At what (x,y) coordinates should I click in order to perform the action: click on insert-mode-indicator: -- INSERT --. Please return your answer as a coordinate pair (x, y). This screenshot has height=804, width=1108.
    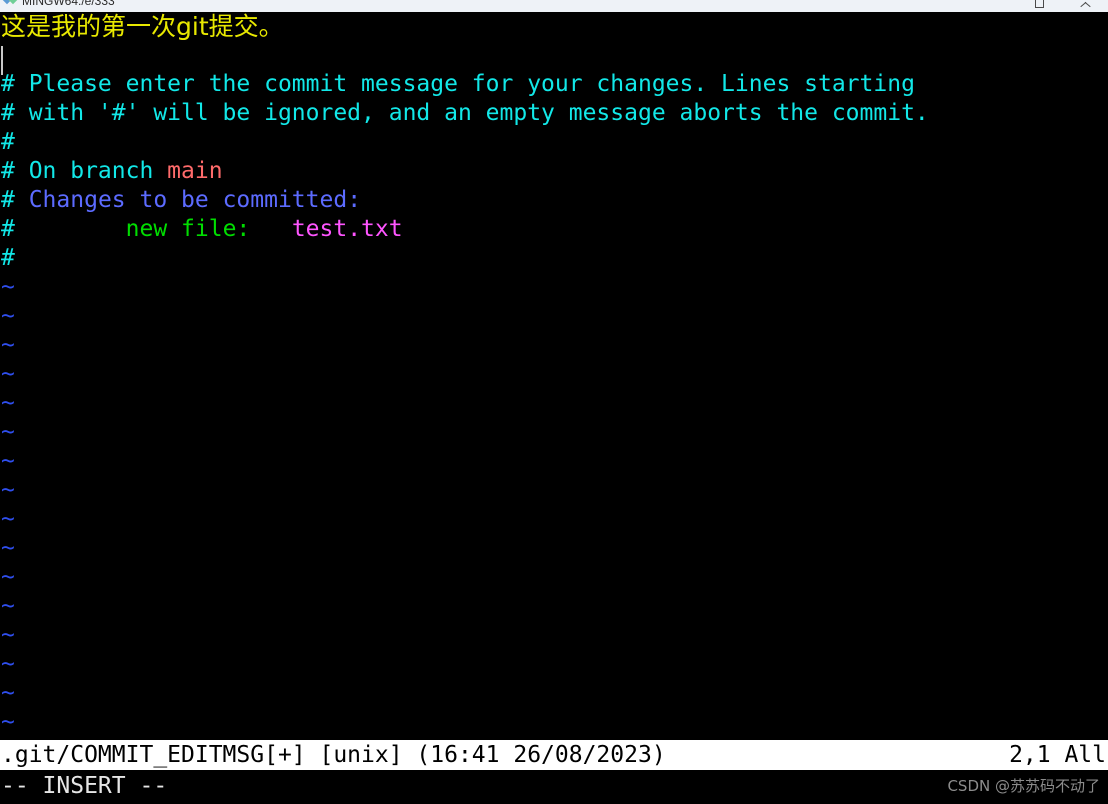
    Looking at the image, I should click on (84, 786).